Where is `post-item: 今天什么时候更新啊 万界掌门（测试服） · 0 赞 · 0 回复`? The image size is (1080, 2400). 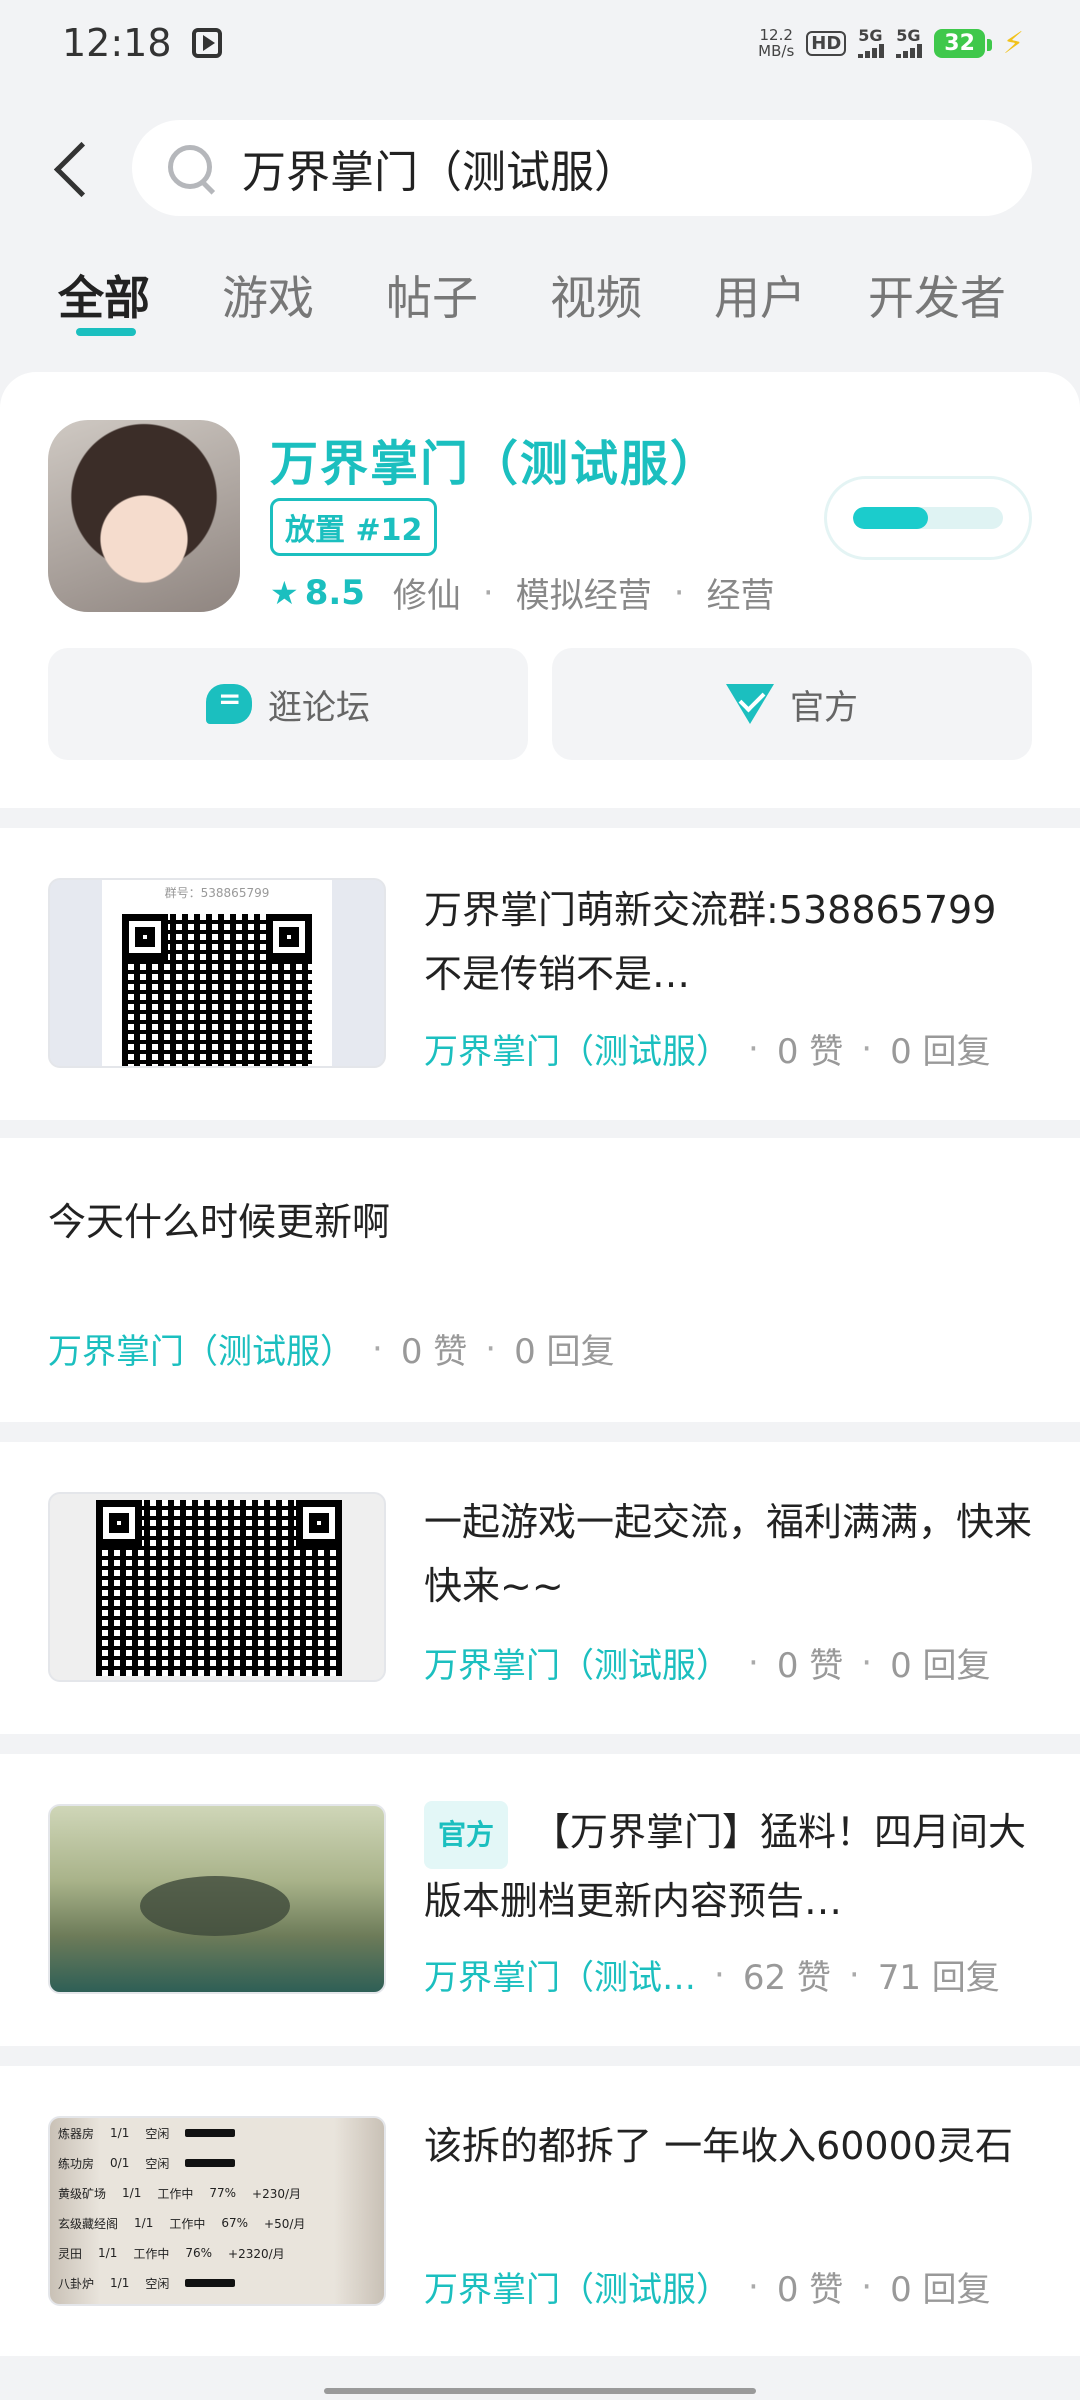 post-item: 今天什么时候更新啊 万界掌门（测试服） · 0 赞 · 0 回复 is located at coordinates (540, 1280).